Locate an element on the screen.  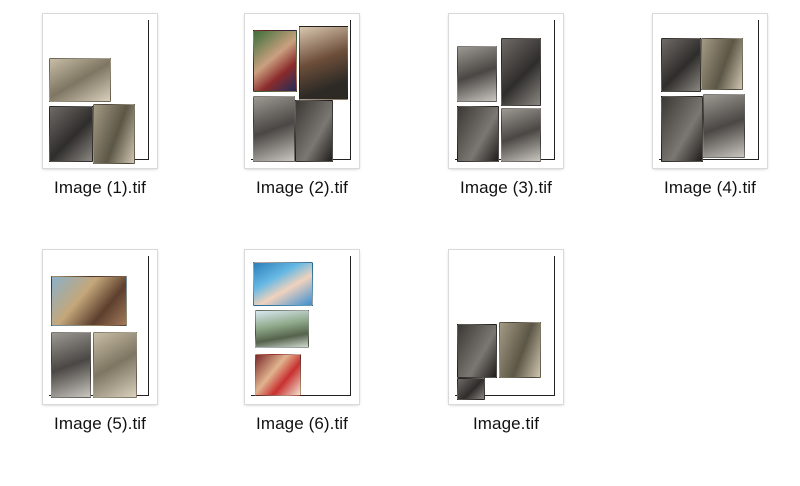
file-name-text: Image (6).tif is located at coordinates (302, 423).